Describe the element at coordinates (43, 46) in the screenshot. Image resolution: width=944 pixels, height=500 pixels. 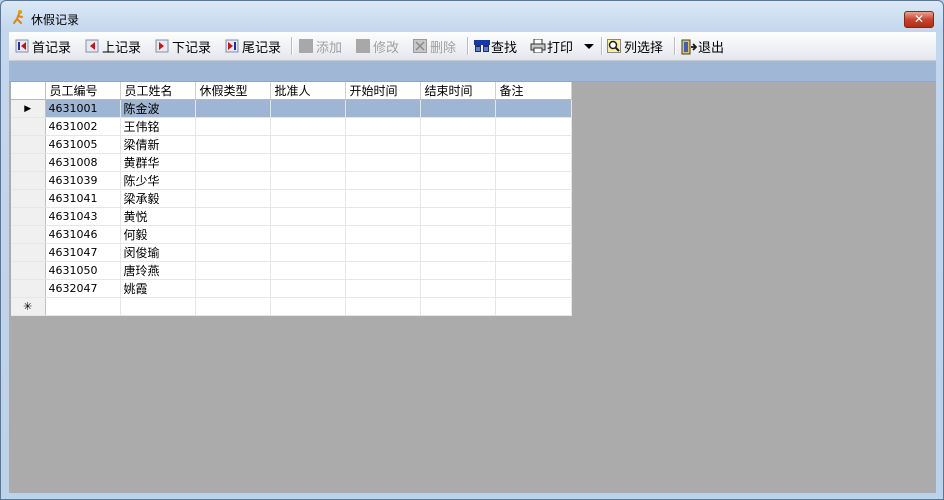
I see `first-record-button: 首记录` at that location.